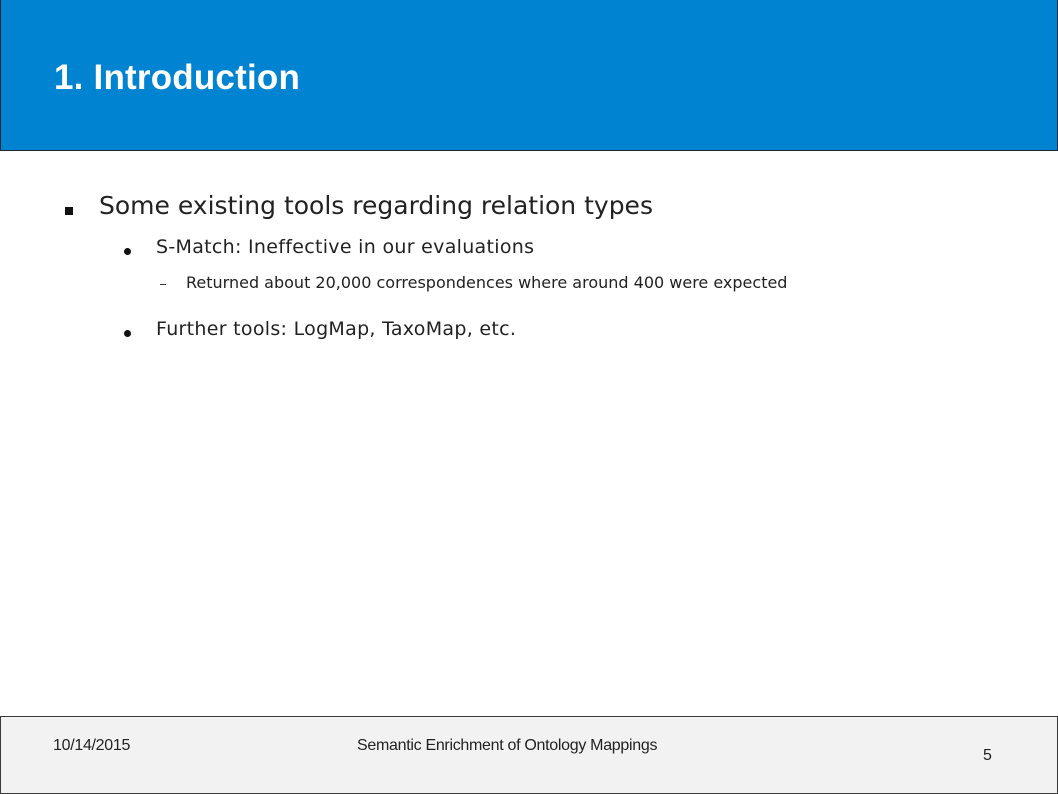  Describe the element at coordinates (987, 755) in the screenshot. I see `page-number: 5` at that location.